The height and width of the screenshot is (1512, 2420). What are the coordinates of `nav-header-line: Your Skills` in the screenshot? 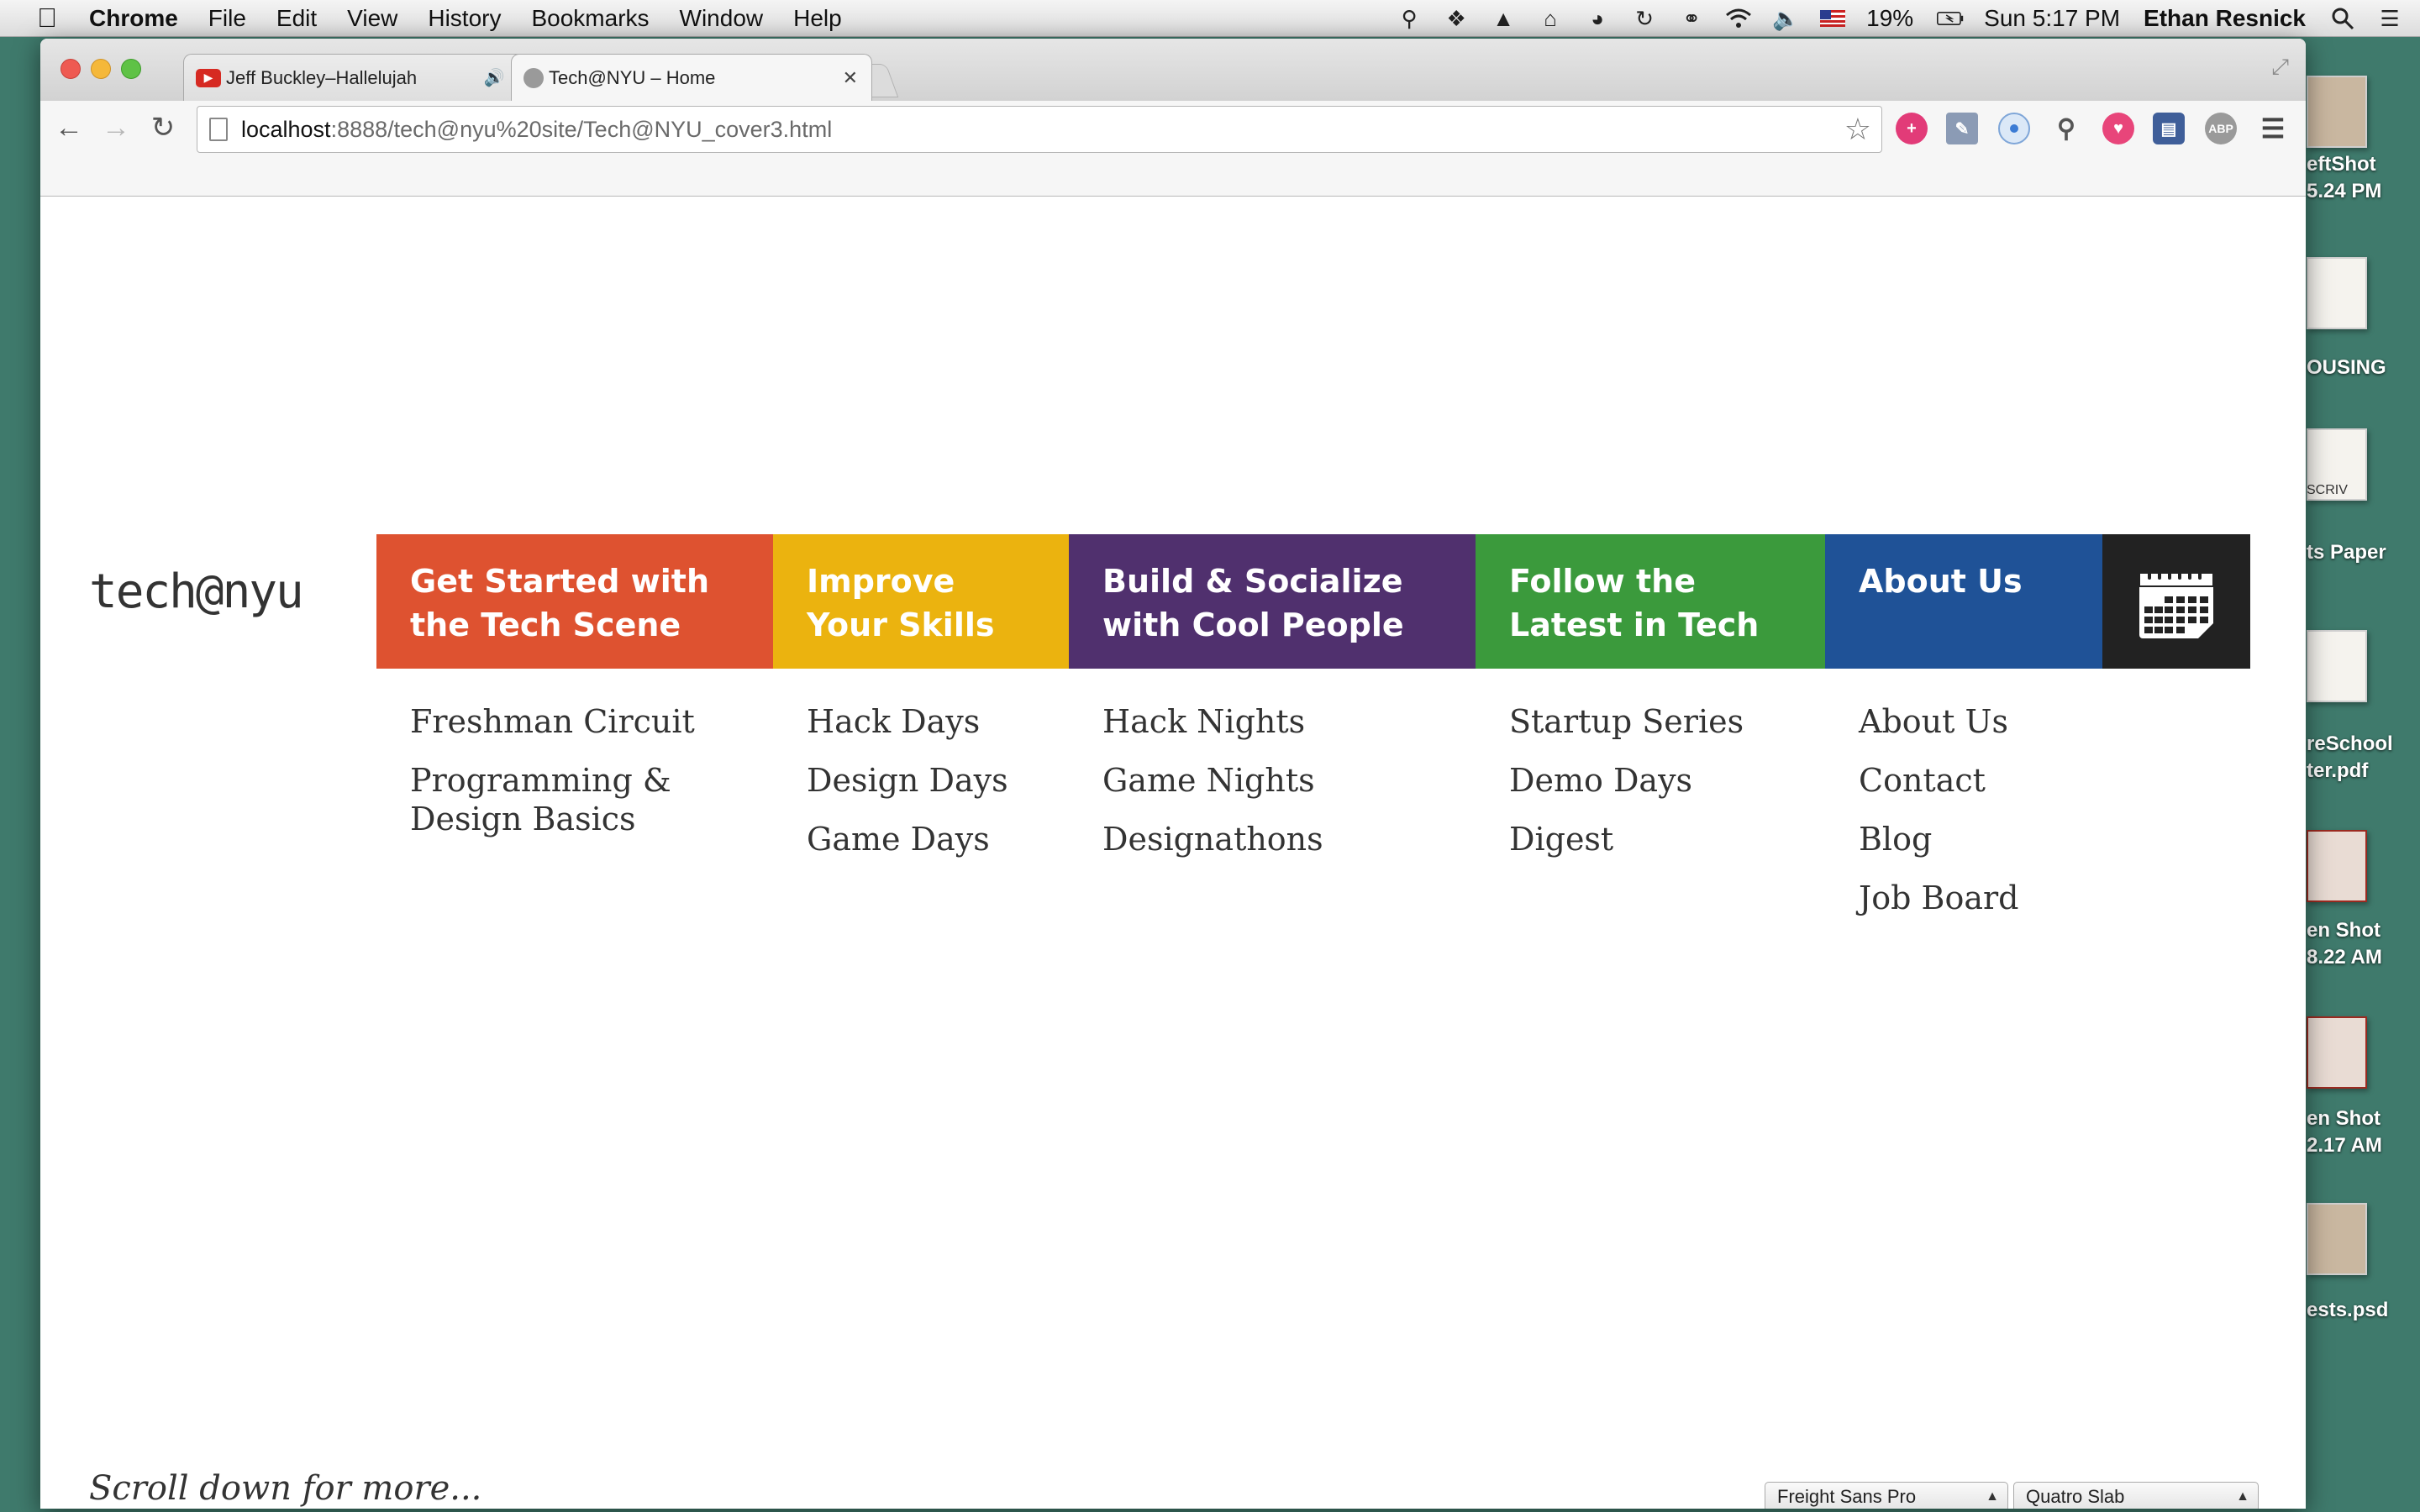 It's located at (901, 624).